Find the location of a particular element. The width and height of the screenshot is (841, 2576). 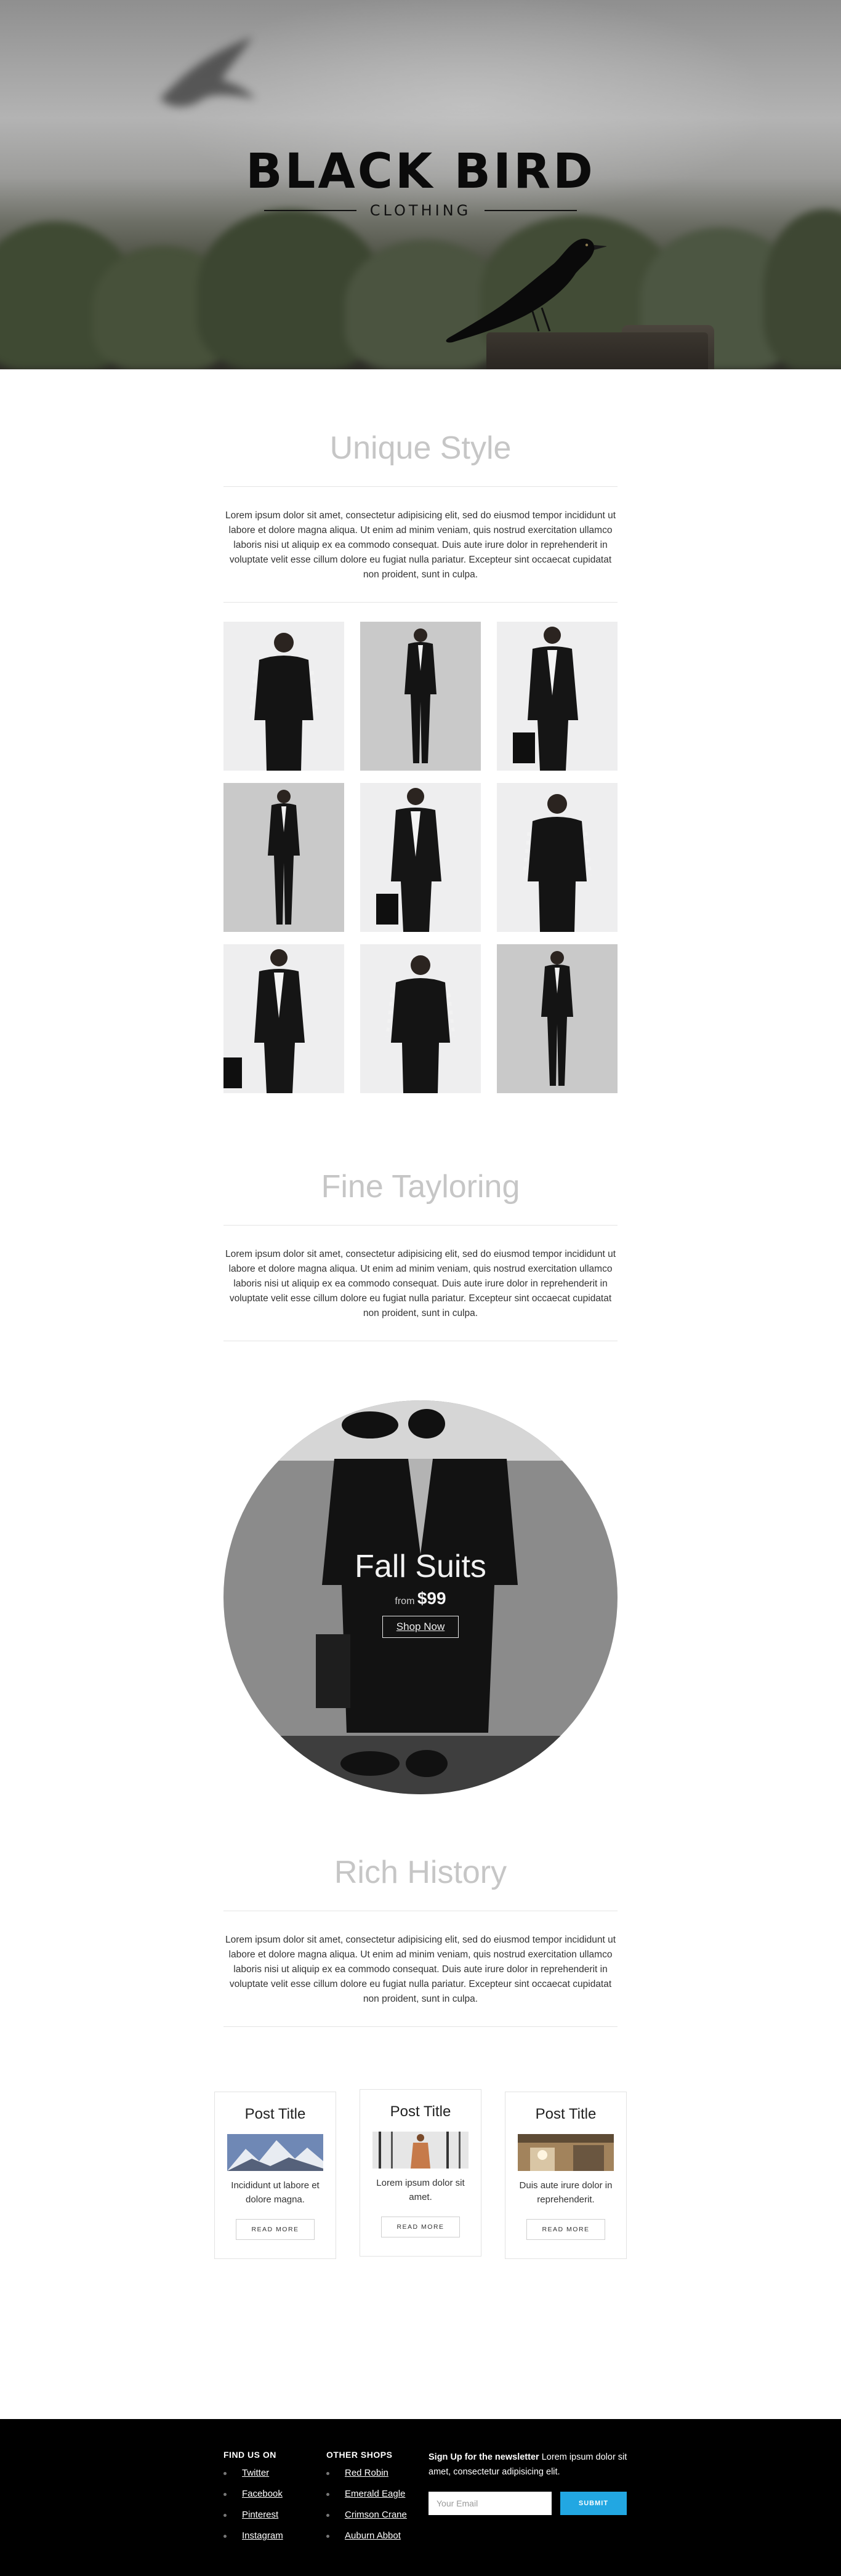

section-title-fine-tayloring: Fine Tayloring is located at coordinates (420, 1187).